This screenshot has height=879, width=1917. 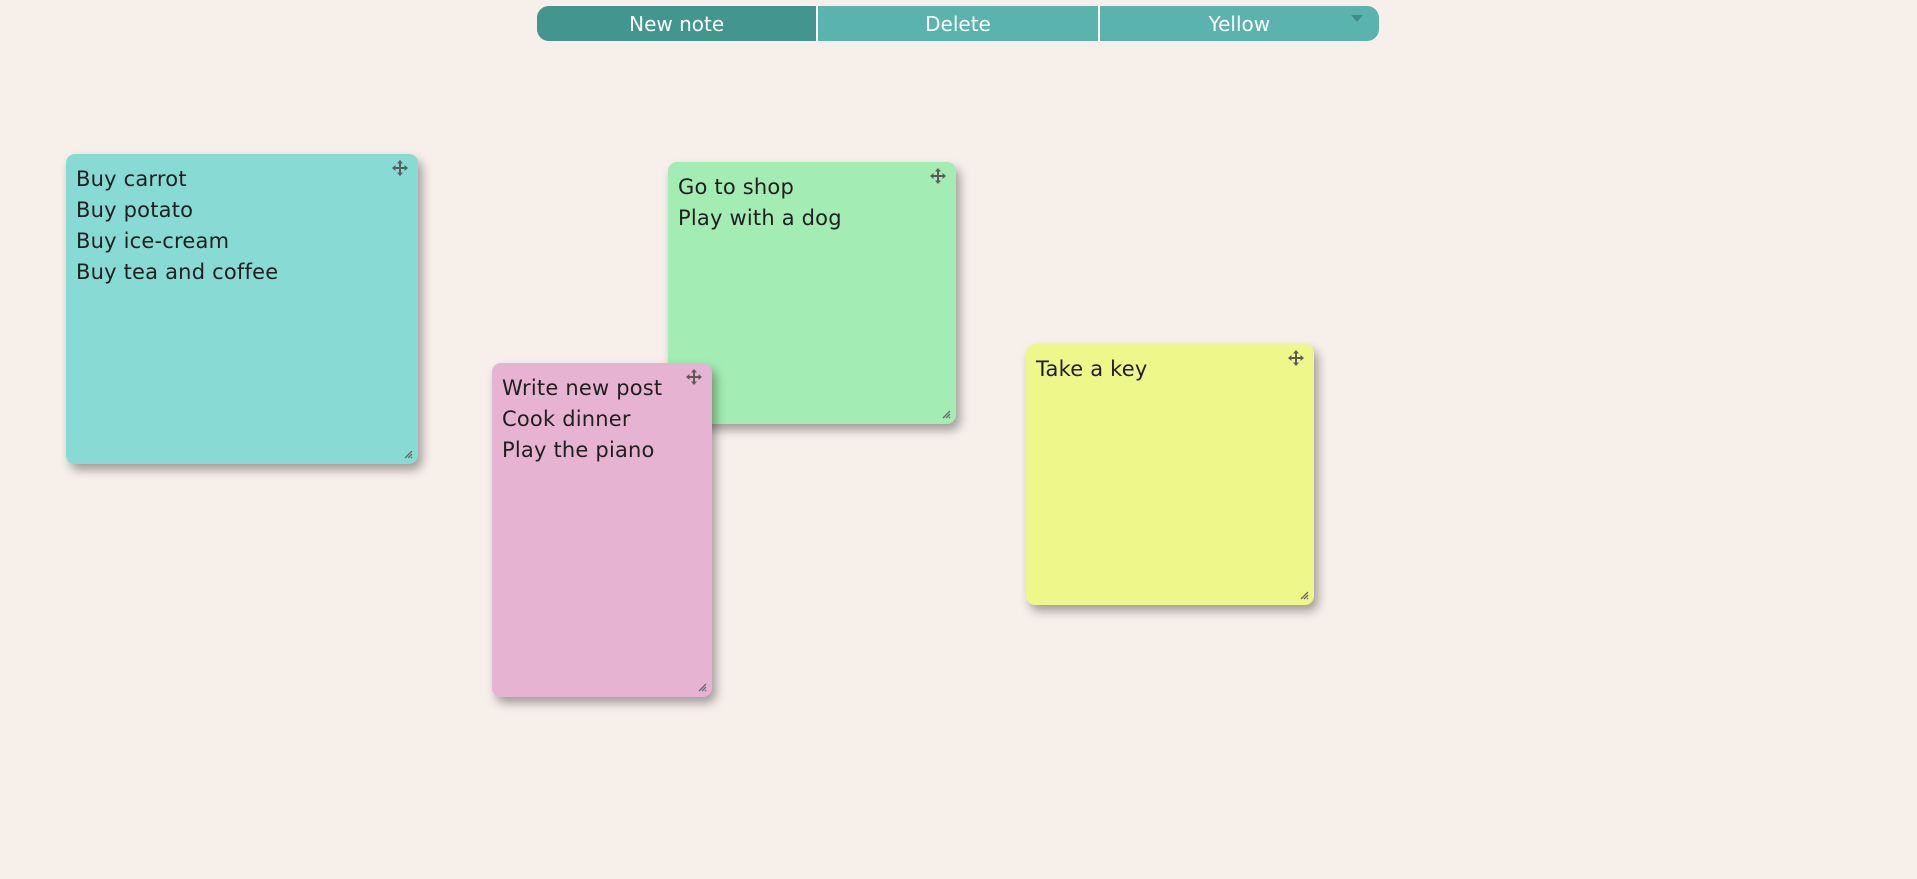 What do you see at coordinates (736, 187) in the screenshot?
I see `note-line: Go to shop` at bounding box center [736, 187].